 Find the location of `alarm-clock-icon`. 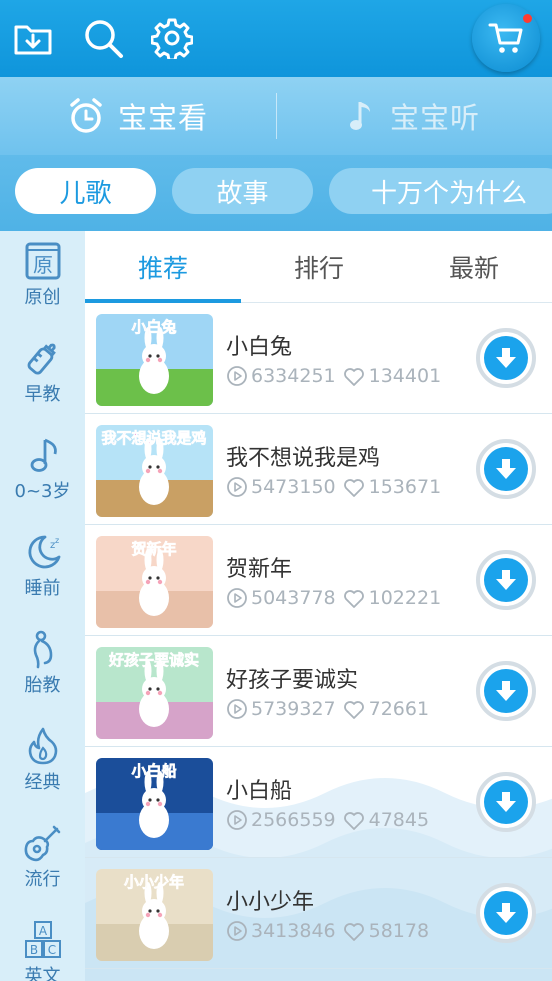

alarm-clock-icon is located at coordinates (86, 115).